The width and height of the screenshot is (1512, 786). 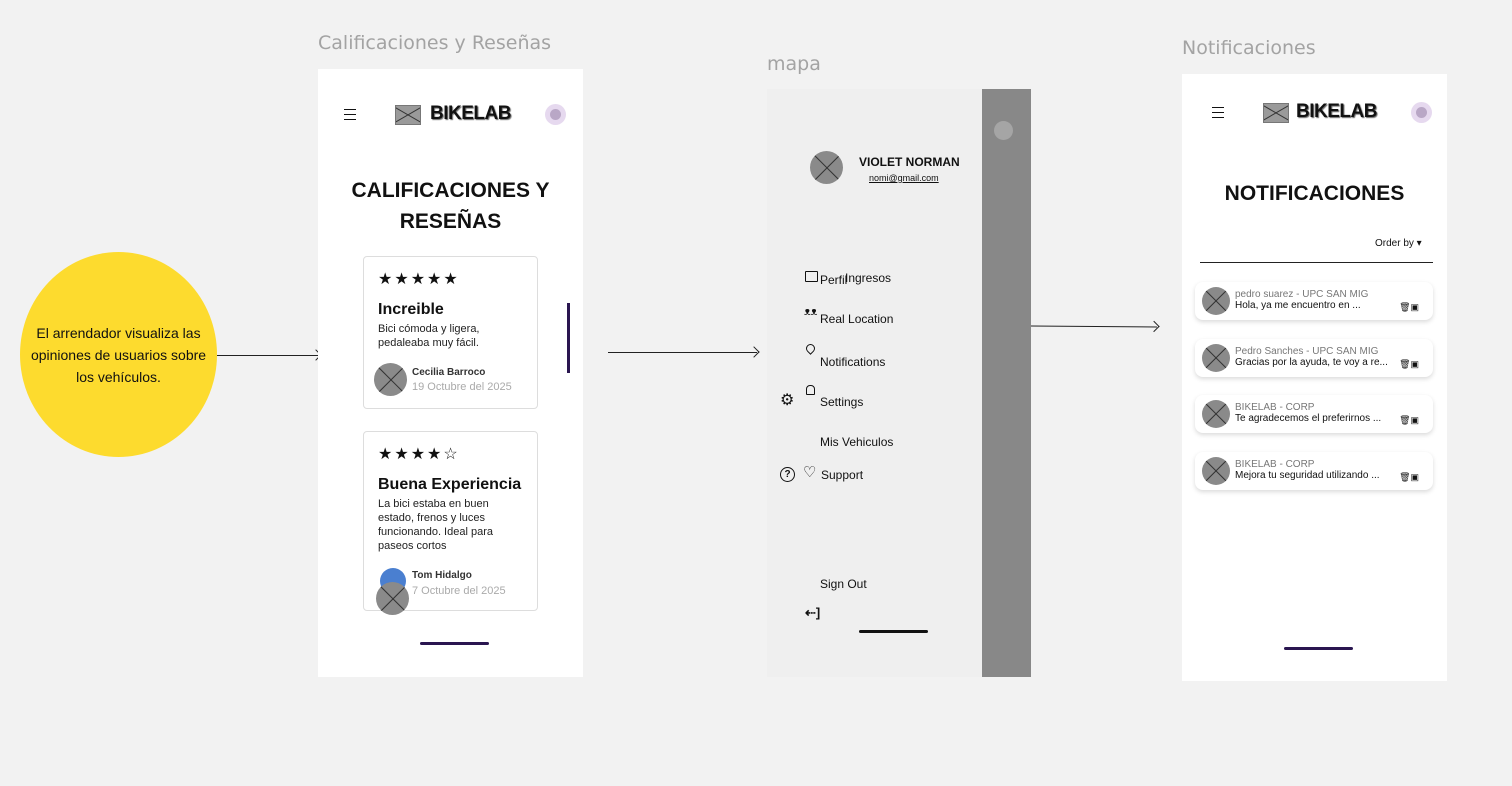 What do you see at coordinates (1314, 193) in the screenshot?
I see `page-title: NOTIFICACIONES` at bounding box center [1314, 193].